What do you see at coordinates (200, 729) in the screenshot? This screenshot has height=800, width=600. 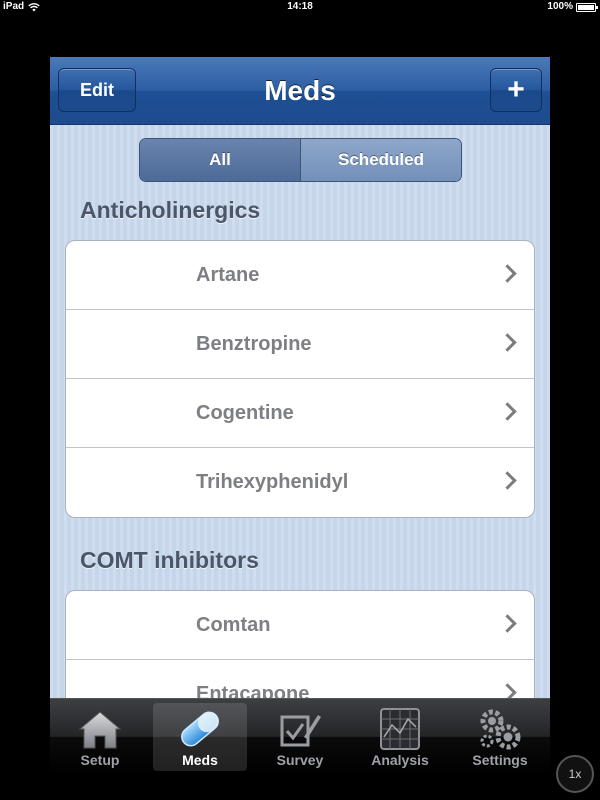 I see `pill-icon` at bounding box center [200, 729].